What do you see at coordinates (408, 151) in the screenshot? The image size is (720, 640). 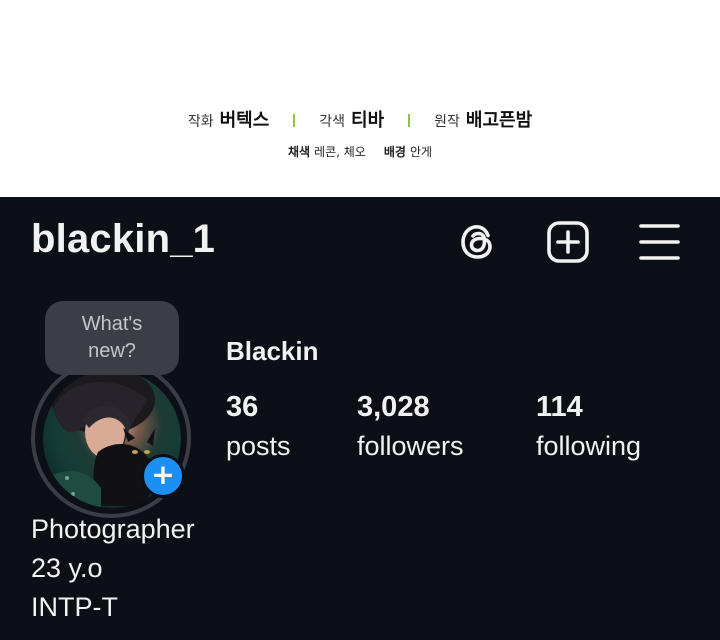 I see `credit-background: 배경 안게` at bounding box center [408, 151].